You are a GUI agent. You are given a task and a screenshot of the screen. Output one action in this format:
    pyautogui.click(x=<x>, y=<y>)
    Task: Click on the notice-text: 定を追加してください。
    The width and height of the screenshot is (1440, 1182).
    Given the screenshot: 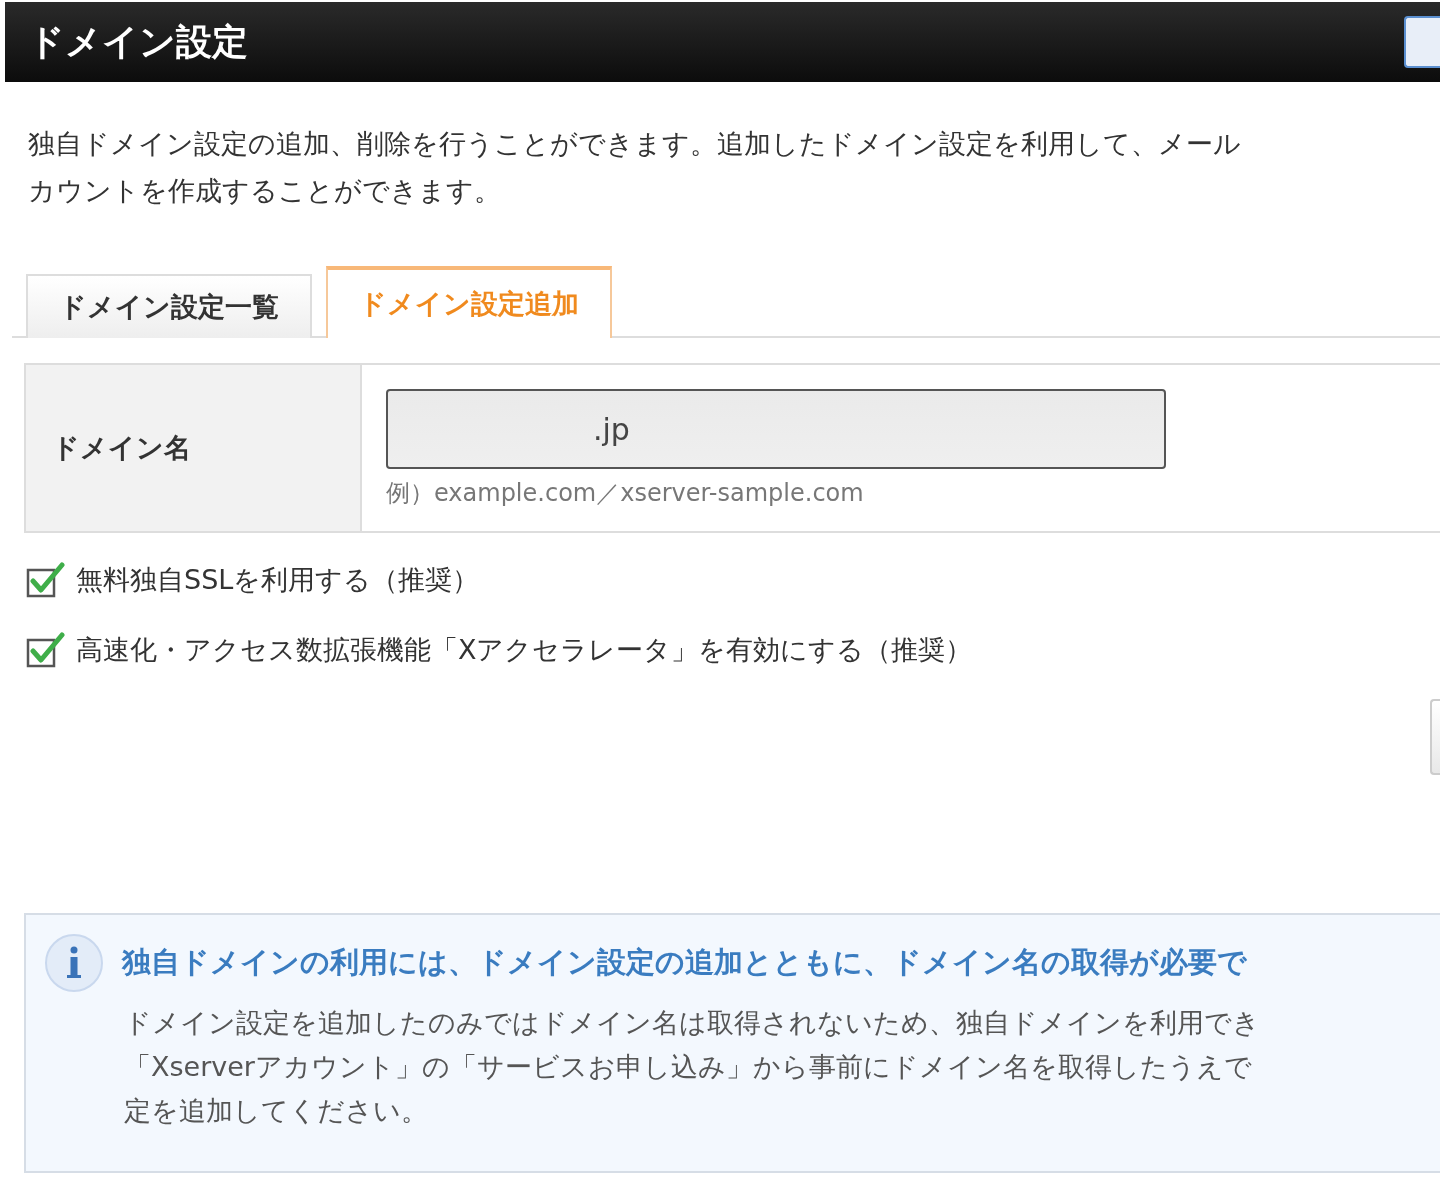 What is the action you would take?
    pyautogui.click(x=276, y=1111)
    